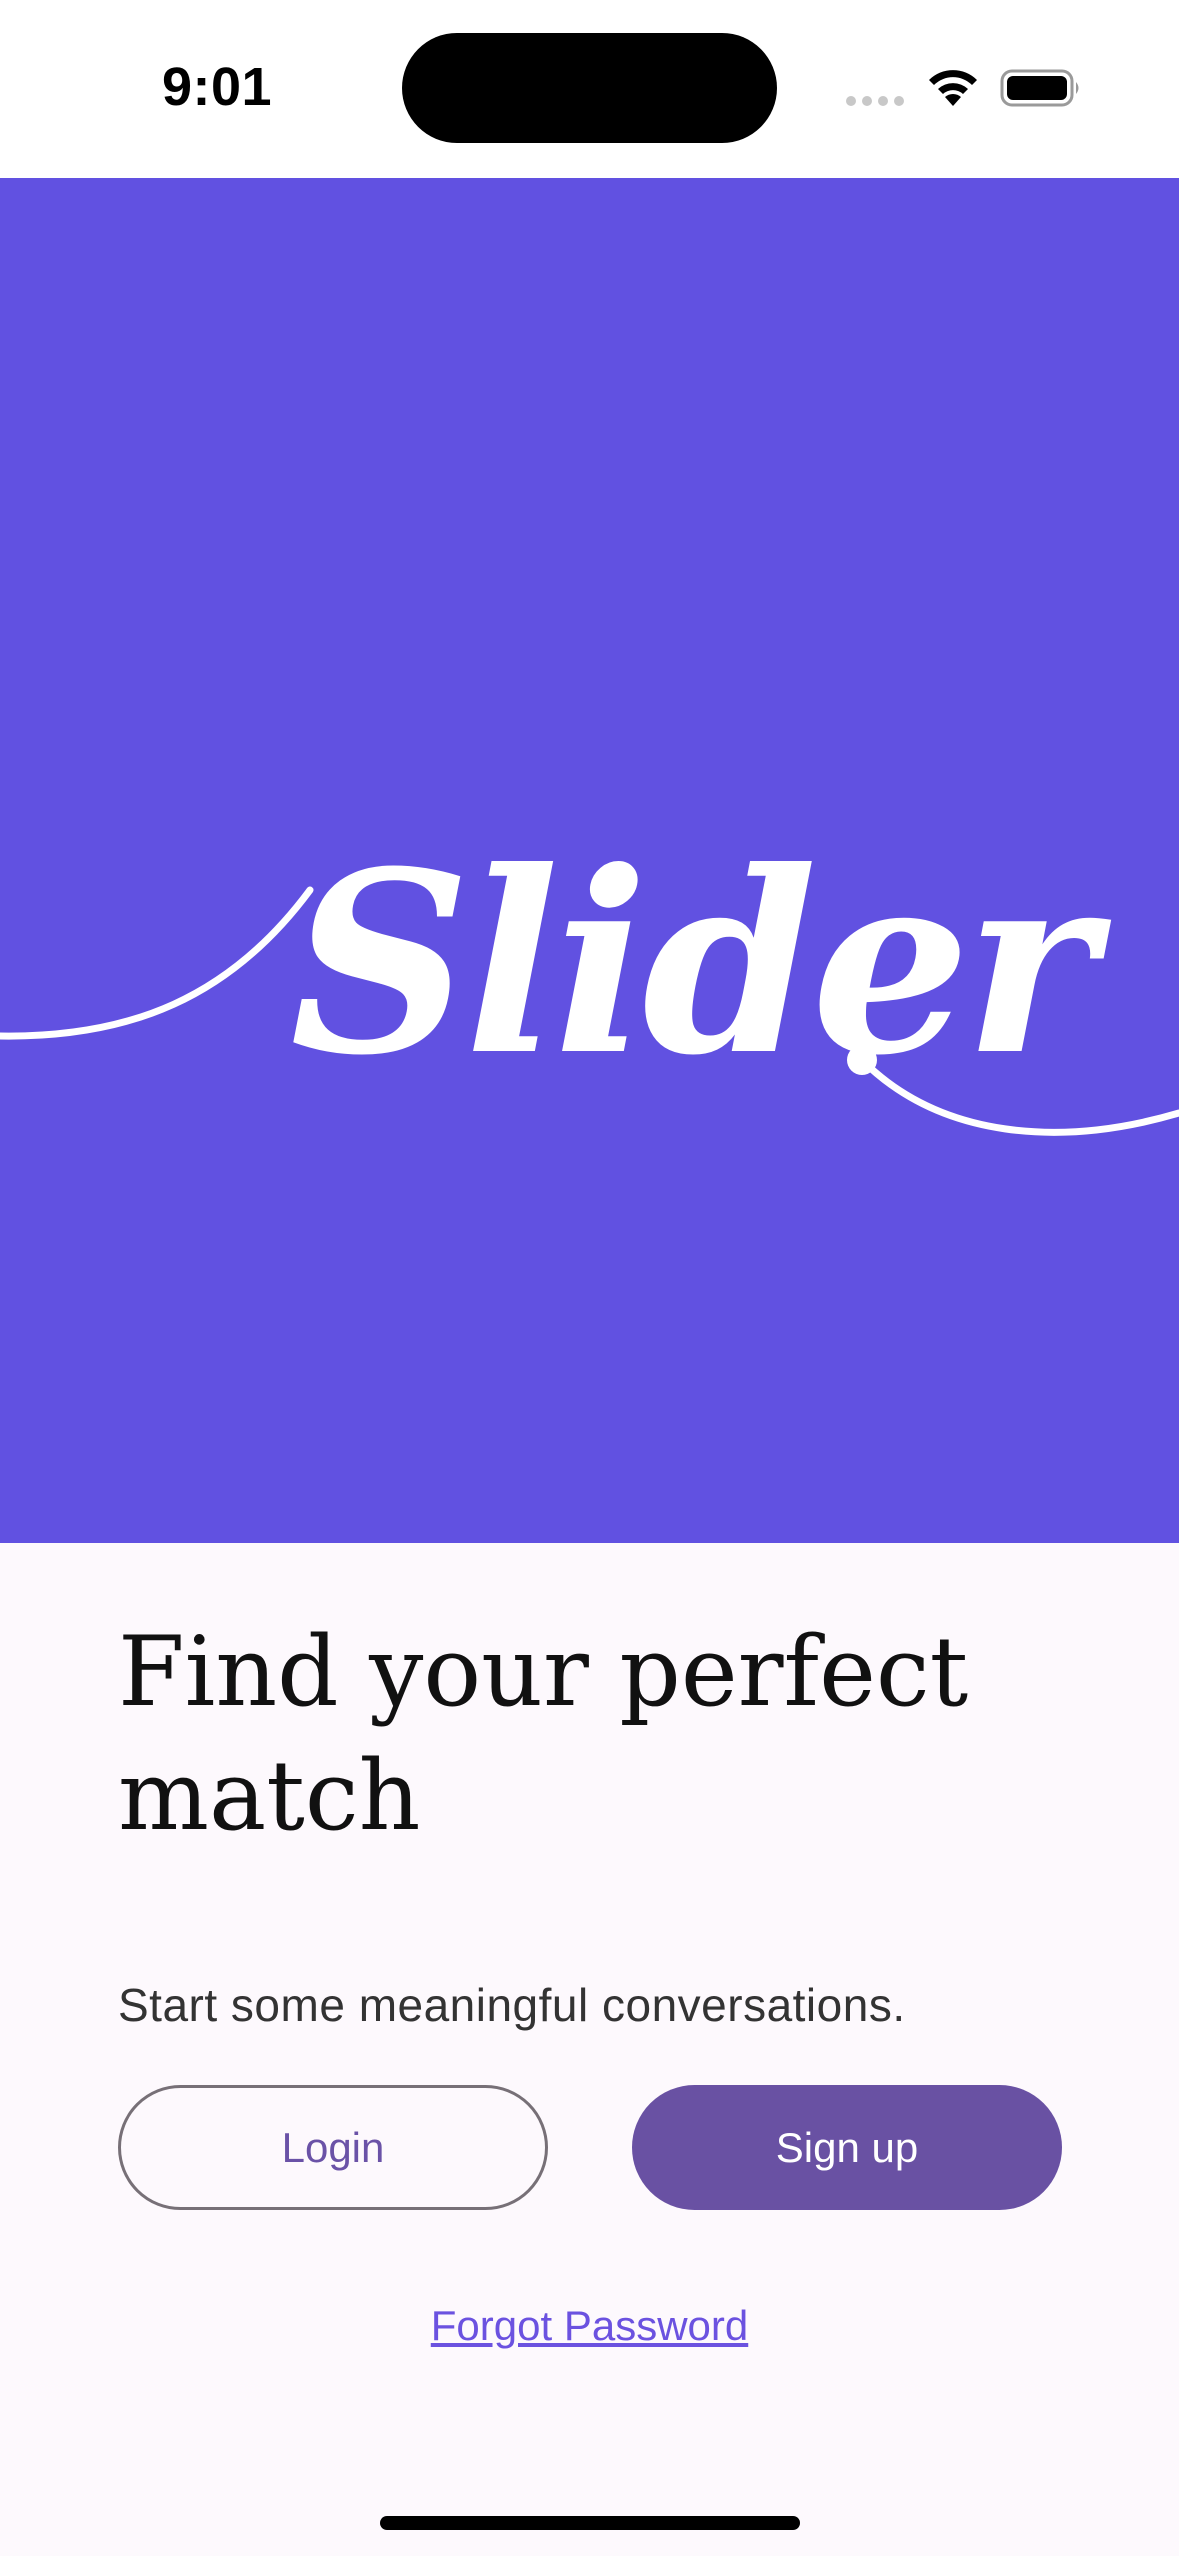  I want to click on headline-line-2: match, so click(269, 1796).